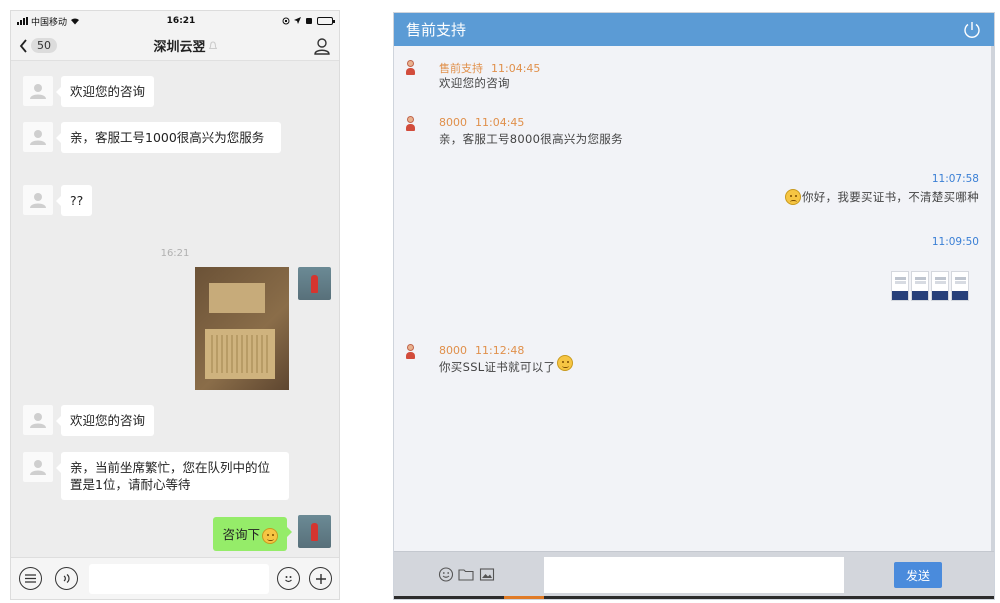 Image resolution: width=1000 pixels, height=603 pixels. What do you see at coordinates (74, 200) in the screenshot?
I see `message-bubble: ??` at bounding box center [74, 200].